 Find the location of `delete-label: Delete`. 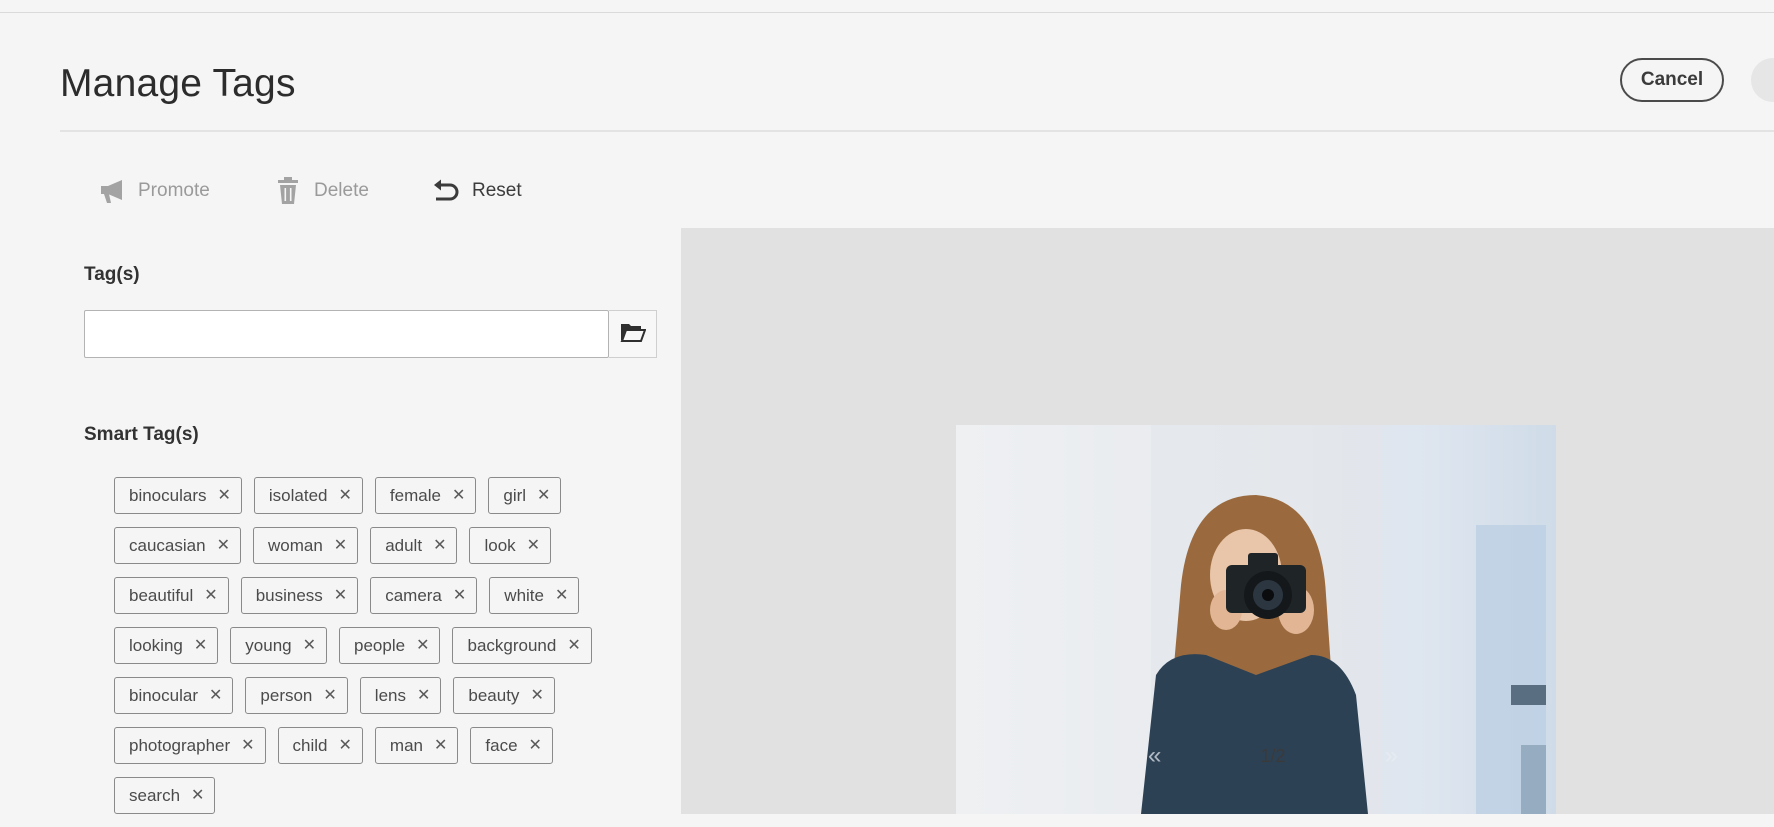

delete-label: Delete is located at coordinates (341, 190).